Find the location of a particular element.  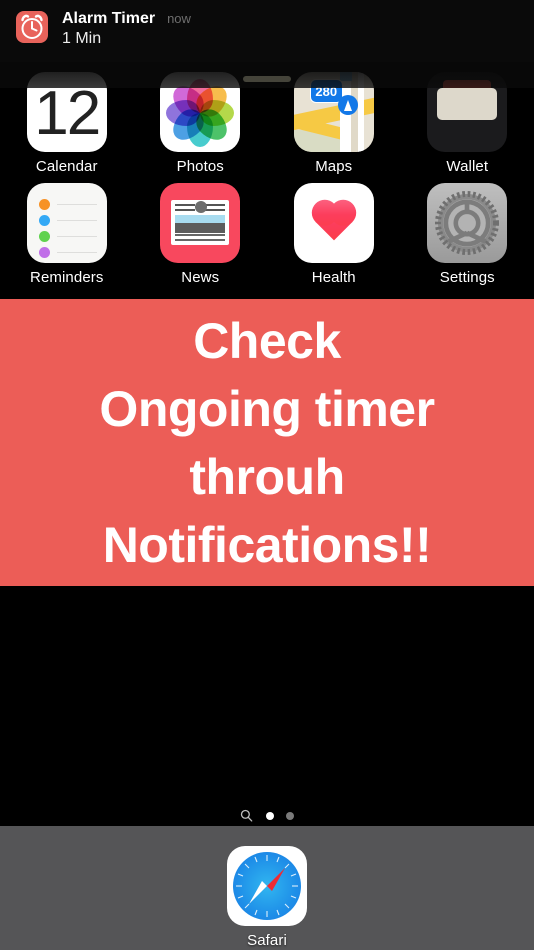

app-label-news: News is located at coordinates (200, 277).